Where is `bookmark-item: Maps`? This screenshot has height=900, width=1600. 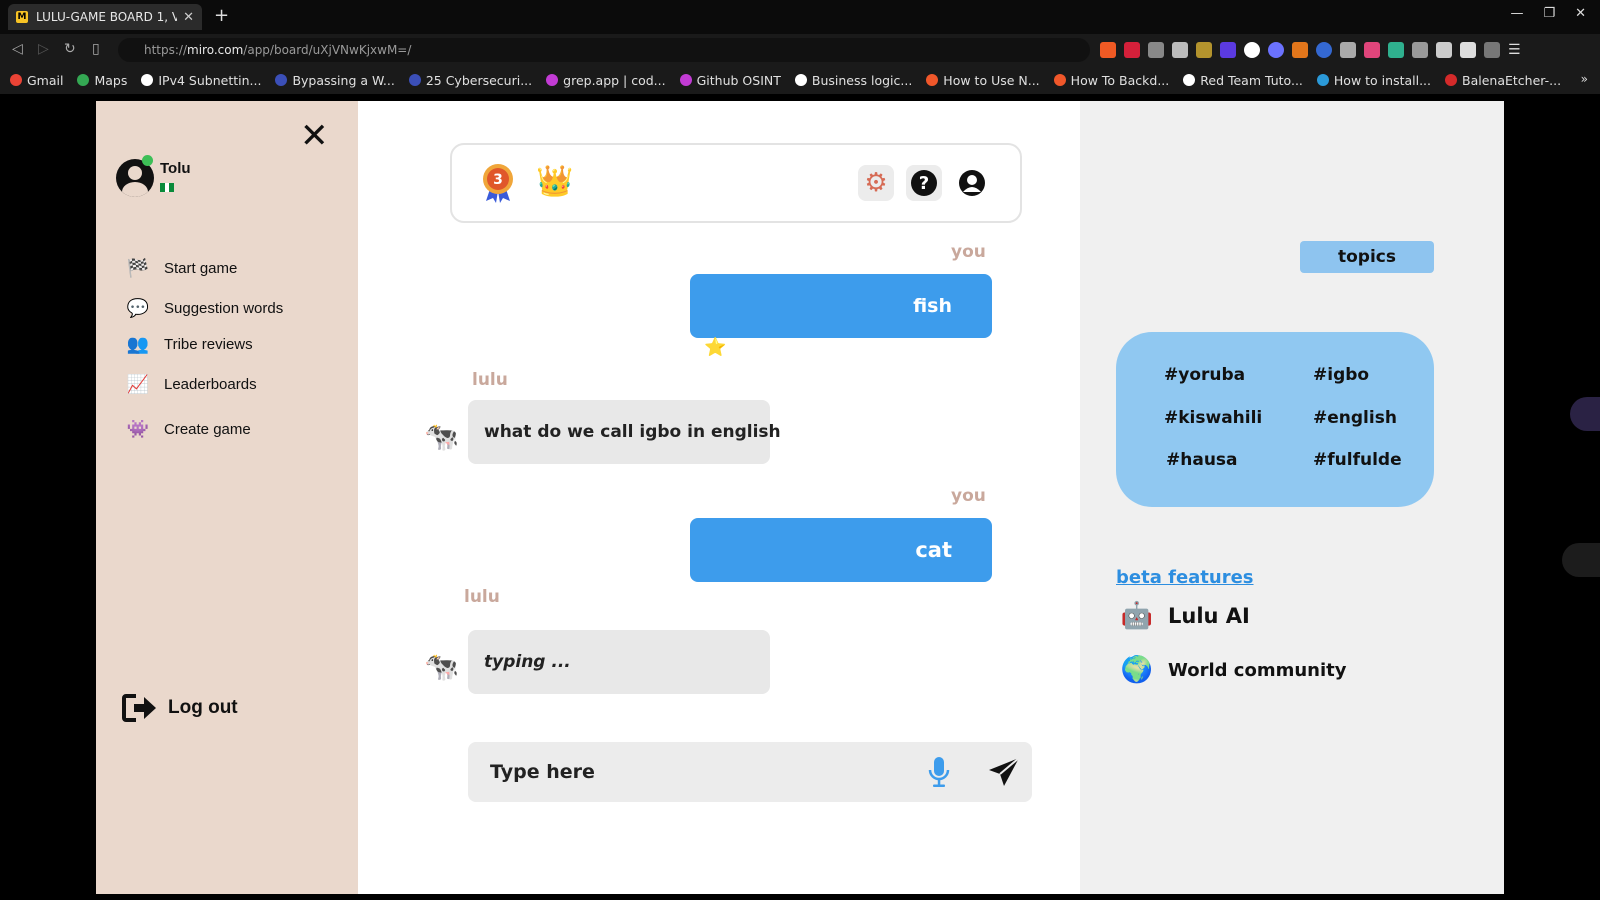 bookmark-item: Maps is located at coordinates (102, 80).